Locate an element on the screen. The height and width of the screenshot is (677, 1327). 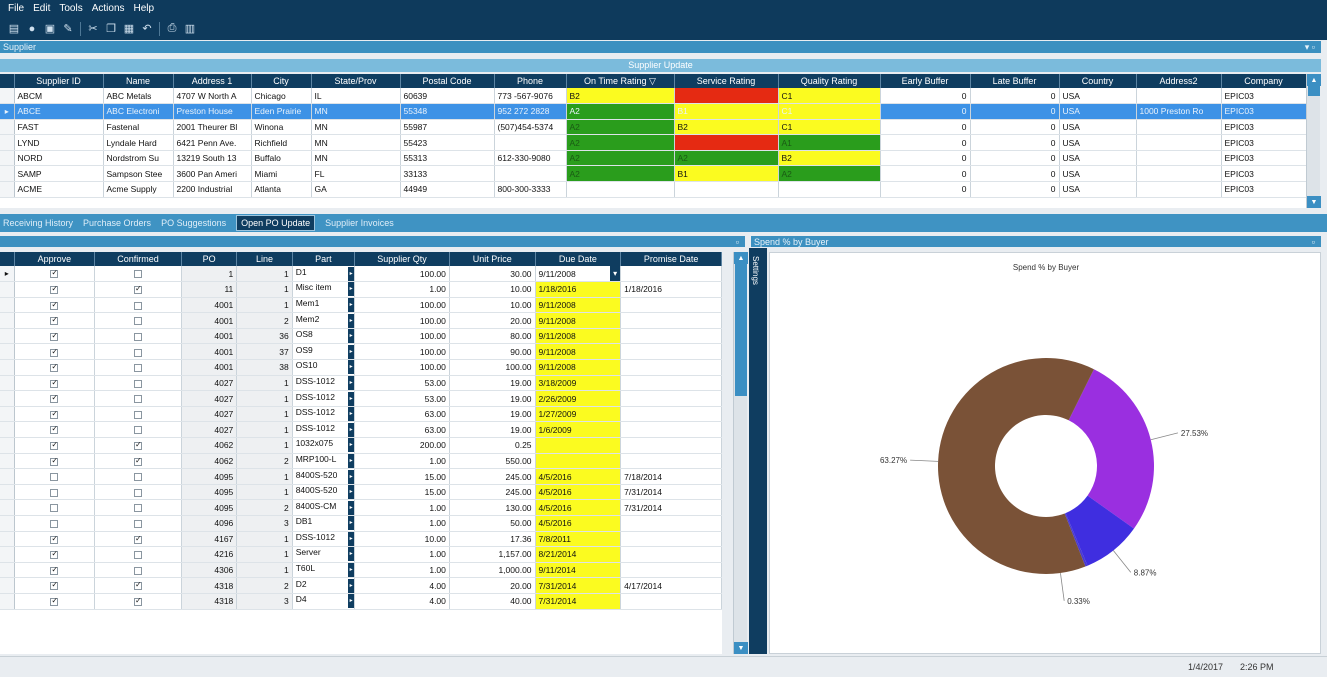
table-cell: 3600 Pan Ameri is located at coordinates (212, 174).